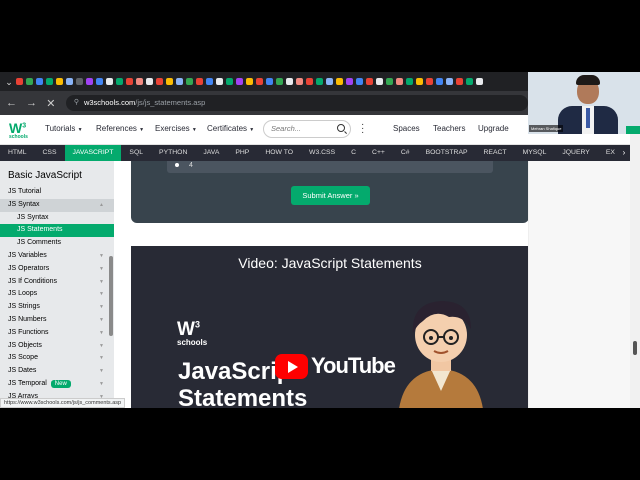  What do you see at coordinates (635, 348) in the screenshot?
I see `page-scrollbar-thumb` at bounding box center [635, 348].